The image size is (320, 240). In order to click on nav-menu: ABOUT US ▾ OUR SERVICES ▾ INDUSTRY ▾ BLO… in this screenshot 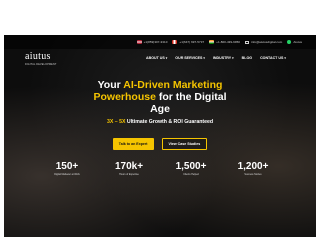, I will do `click(216, 58)`.